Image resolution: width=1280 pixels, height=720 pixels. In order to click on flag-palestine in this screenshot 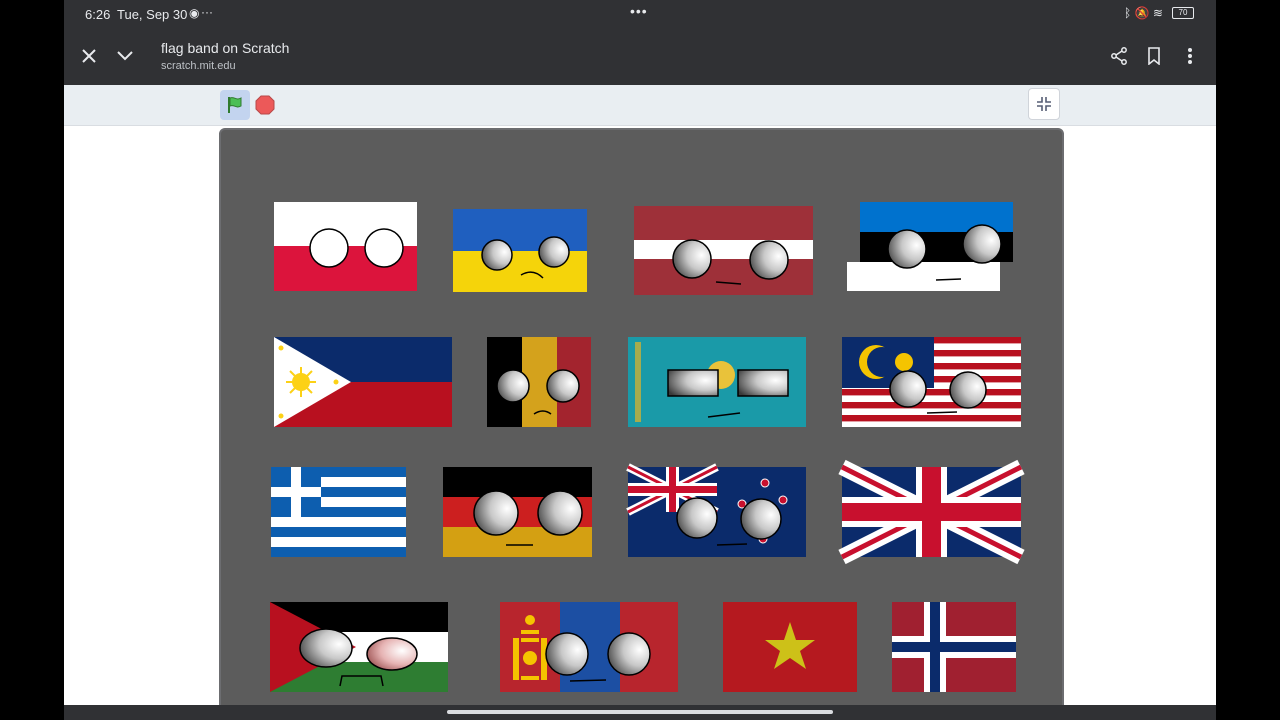, I will do `click(359, 647)`.